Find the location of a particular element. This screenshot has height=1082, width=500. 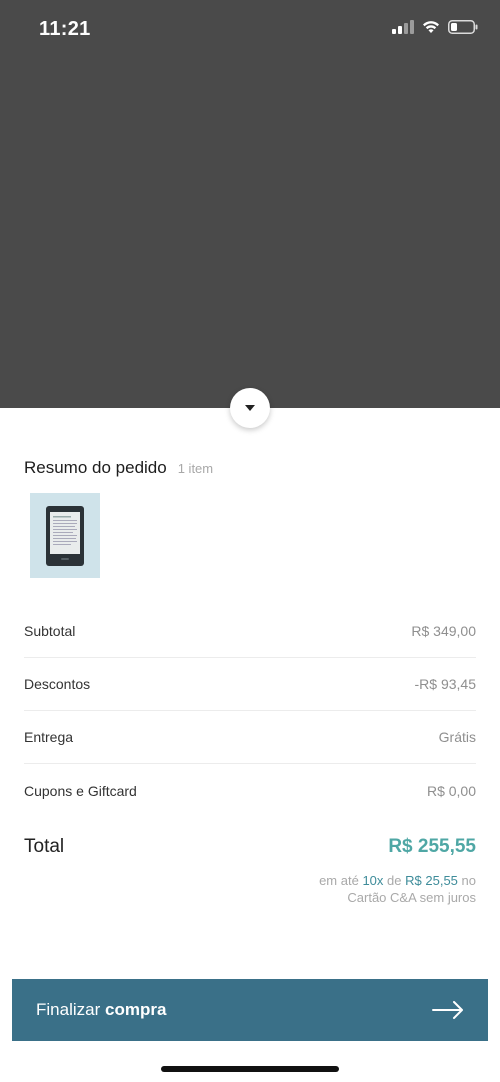

row-value: R$ 349,00 is located at coordinates (443, 631).